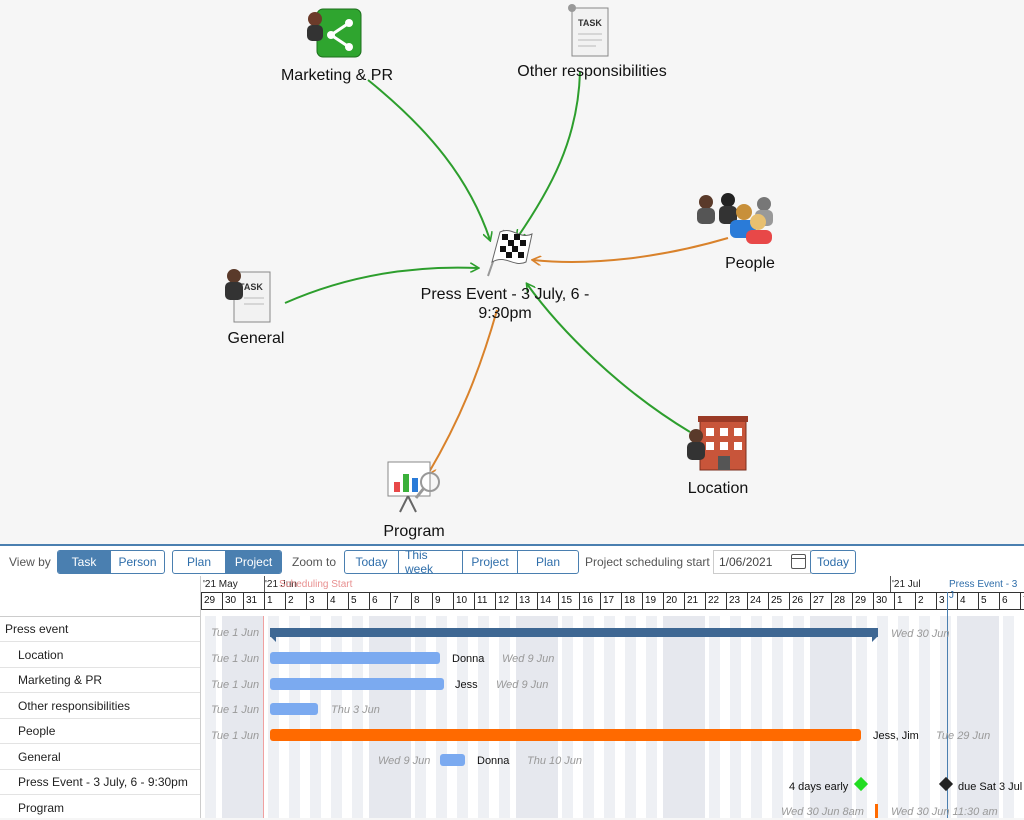 The image size is (1024, 820). I want to click on day-cell: 12, so click(506, 601).